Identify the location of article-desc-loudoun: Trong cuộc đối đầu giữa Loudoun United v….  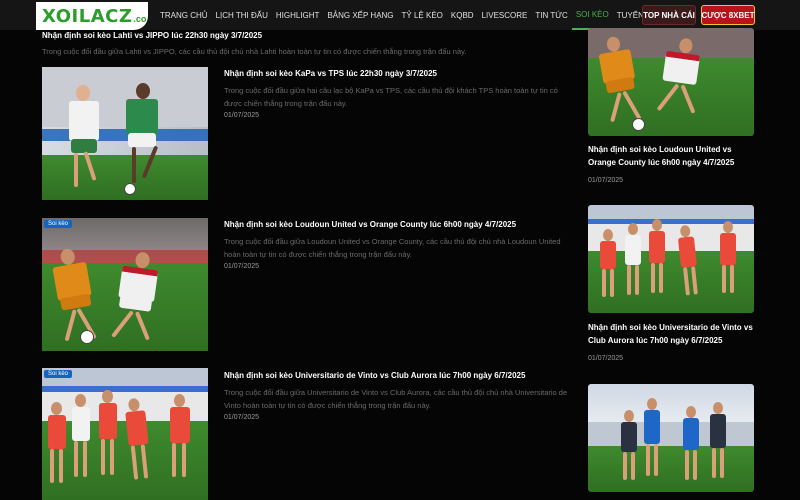
(392, 248).